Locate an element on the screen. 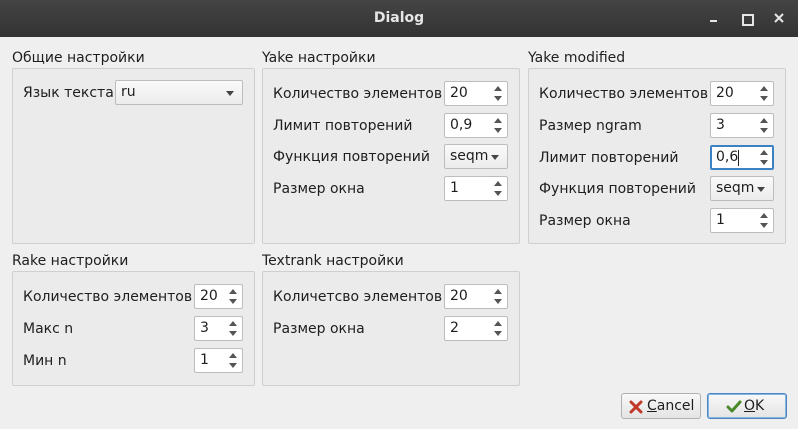  yakem-count-stepper: 20 is located at coordinates (742, 93).